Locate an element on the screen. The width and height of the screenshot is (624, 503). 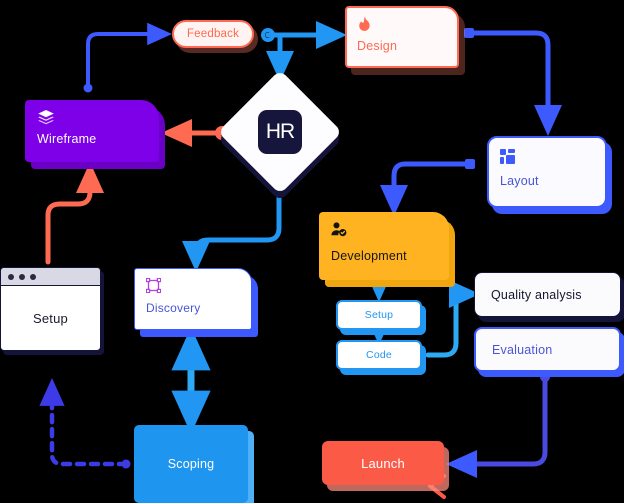
node-quality-analysis: Quality analysis is located at coordinates (547, 294).